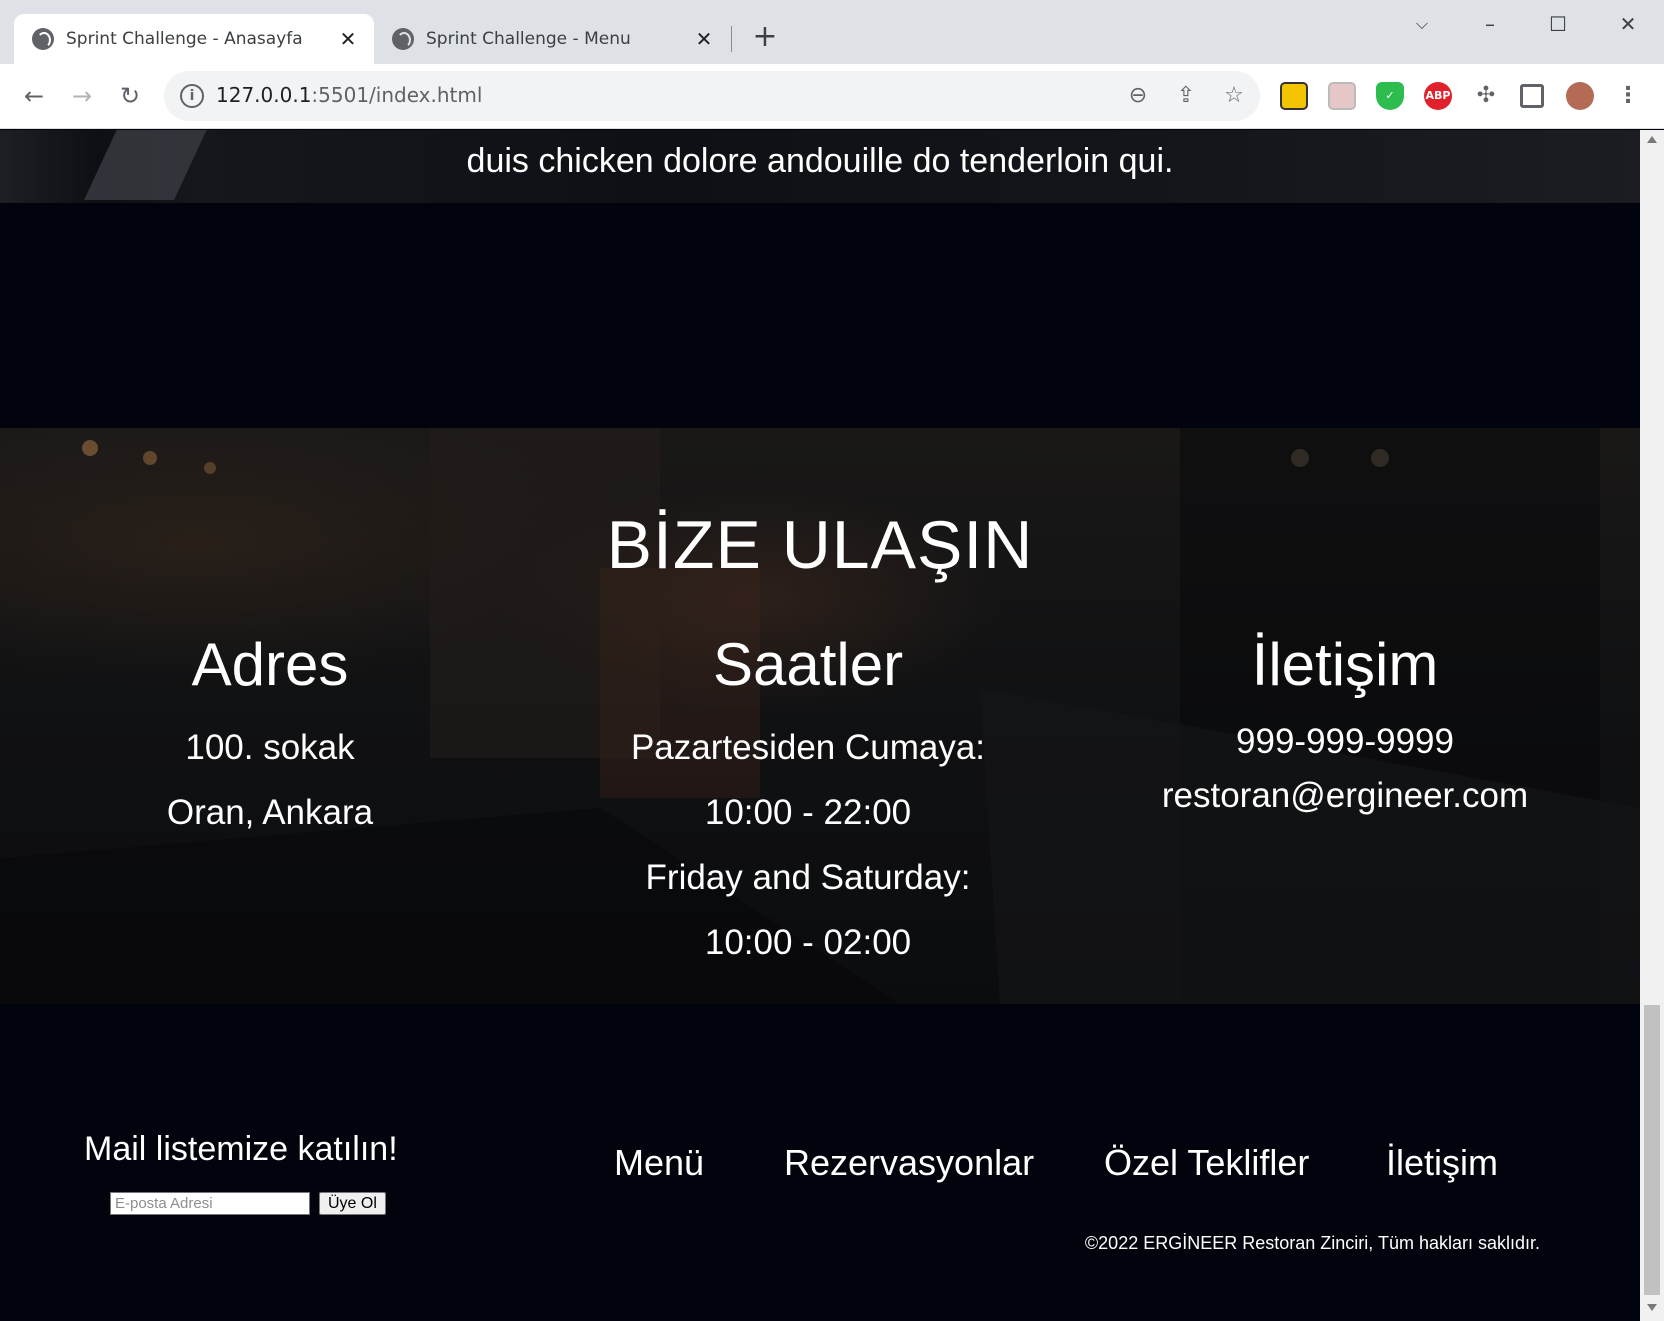 The width and height of the screenshot is (1664, 1321). What do you see at coordinates (808, 942) in the screenshot?
I see `hours-line: 10:00 - 02:00` at bounding box center [808, 942].